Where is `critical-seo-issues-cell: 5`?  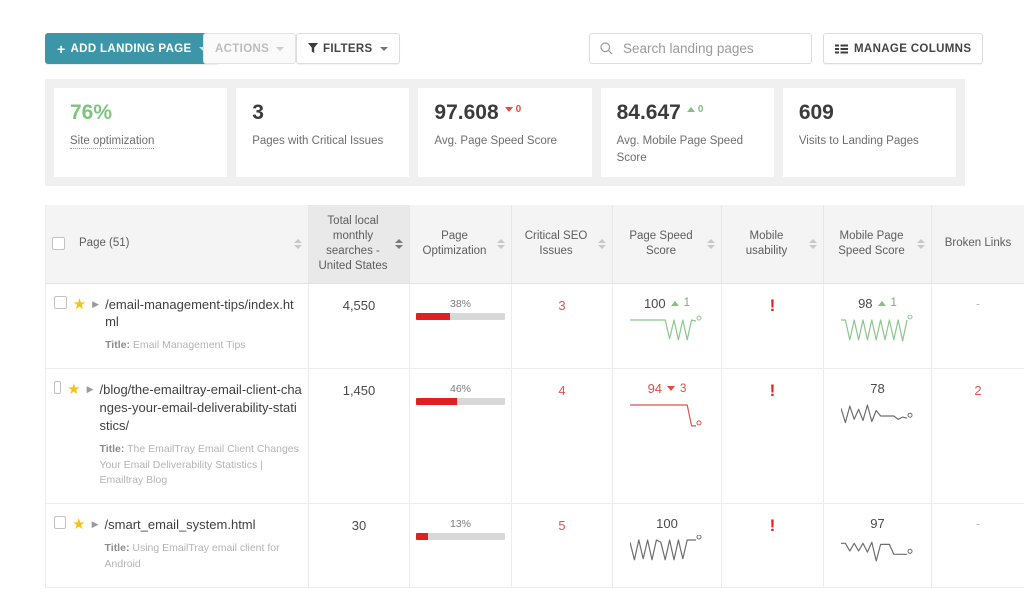 critical-seo-issues-cell: 5 is located at coordinates (562, 545).